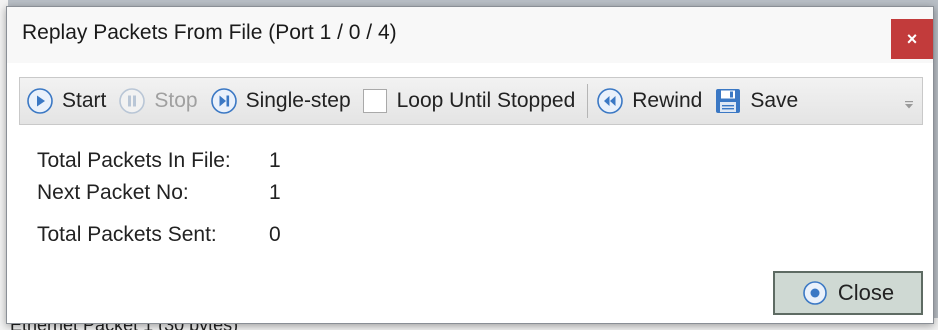 The width and height of the screenshot is (938, 330). I want to click on total-packets-in-file-label: Total Packets In File:, so click(134, 160).